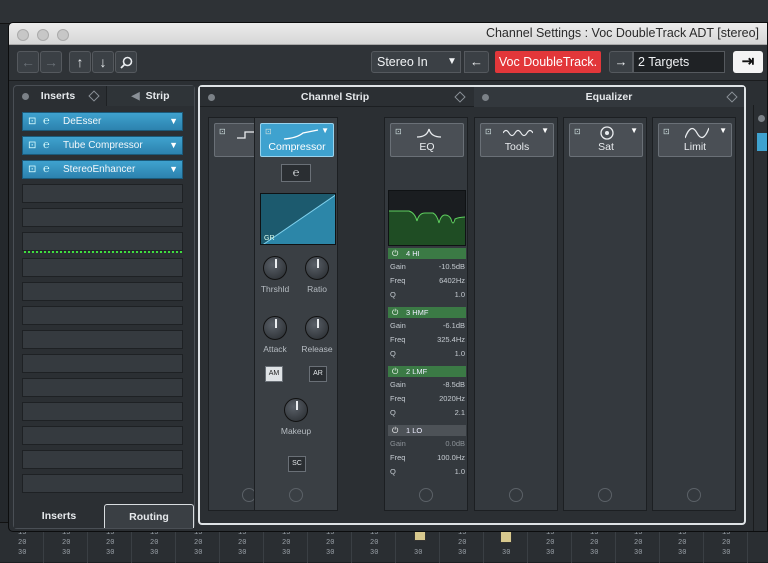 The width and height of the screenshot is (768, 563). What do you see at coordinates (427, 341) in the screenshot?
I see `eq-band-freq: Freq 325.4Hz` at bounding box center [427, 341].